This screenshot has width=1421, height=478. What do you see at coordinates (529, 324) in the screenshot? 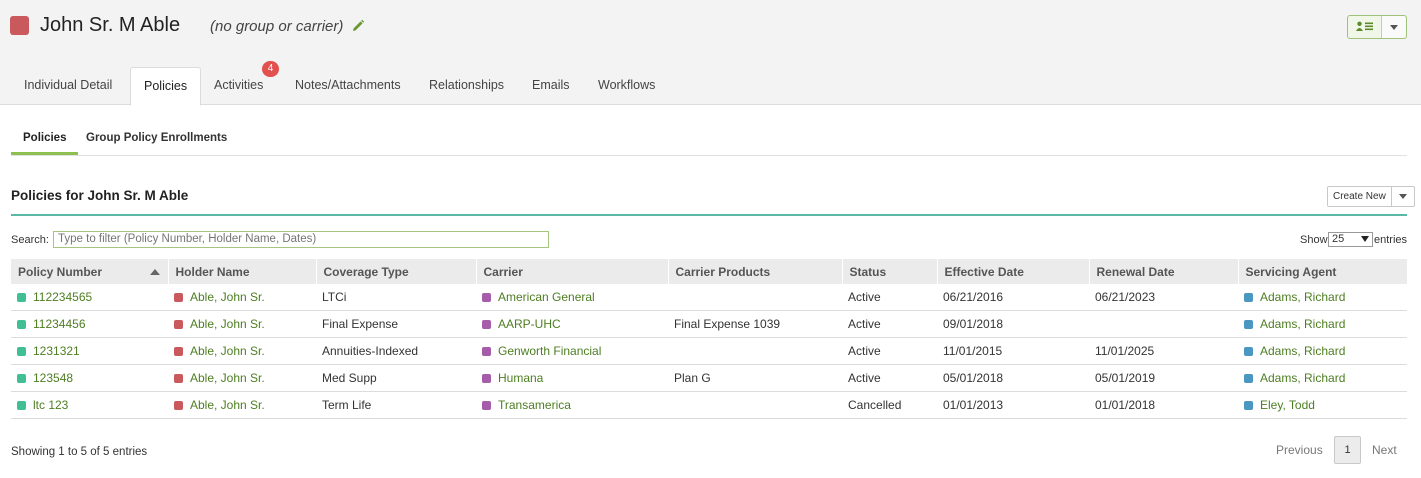
I see `carrier-link: AARP-UHC` at bounding box center [529, 324].